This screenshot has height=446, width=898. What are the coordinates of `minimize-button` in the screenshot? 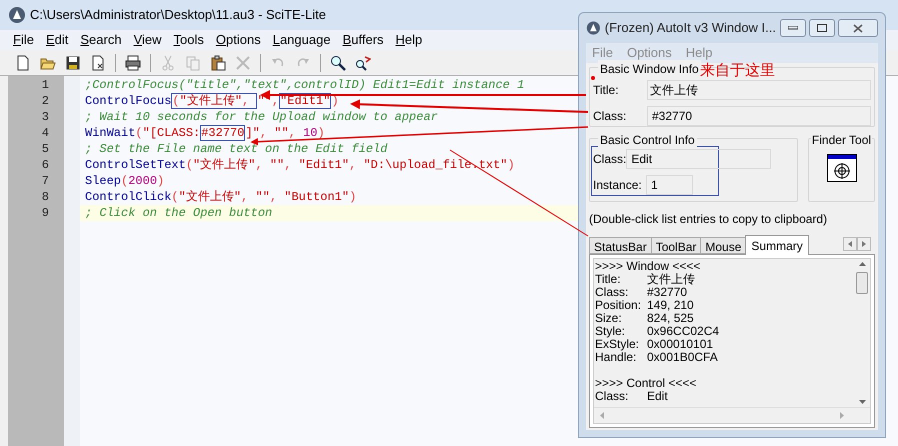 It's located at (793, 28).